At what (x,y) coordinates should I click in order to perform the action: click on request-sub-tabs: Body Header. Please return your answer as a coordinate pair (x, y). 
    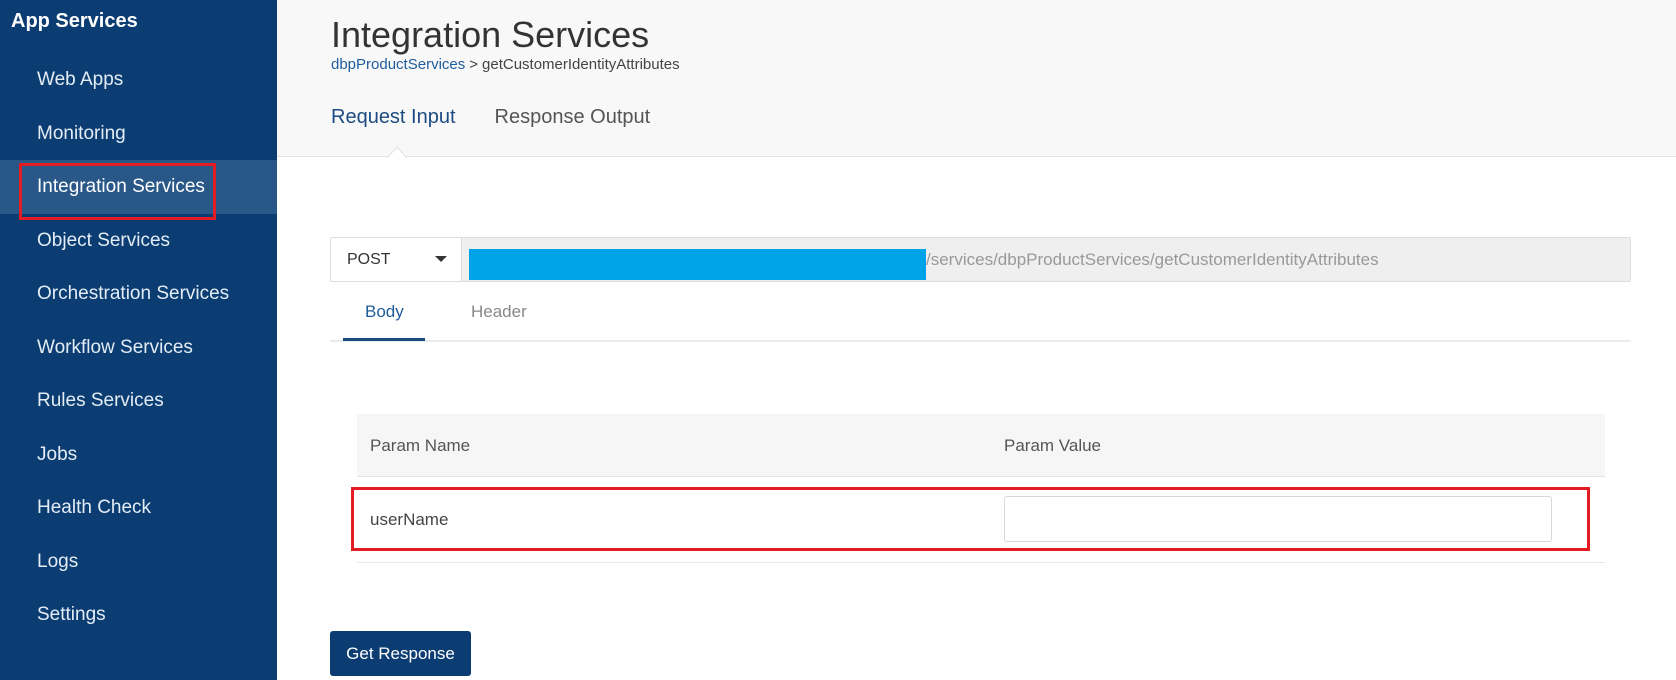
    Looking at the image, I should click on (980, 319).